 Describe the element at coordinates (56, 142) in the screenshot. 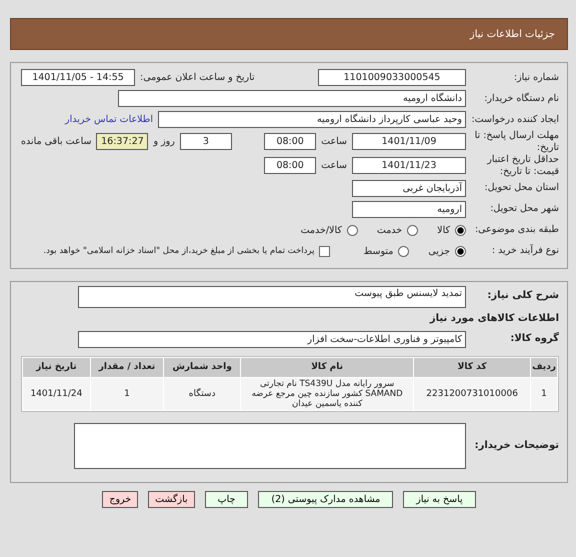

I see `field-label: ساعت باقی مانده` at that location.